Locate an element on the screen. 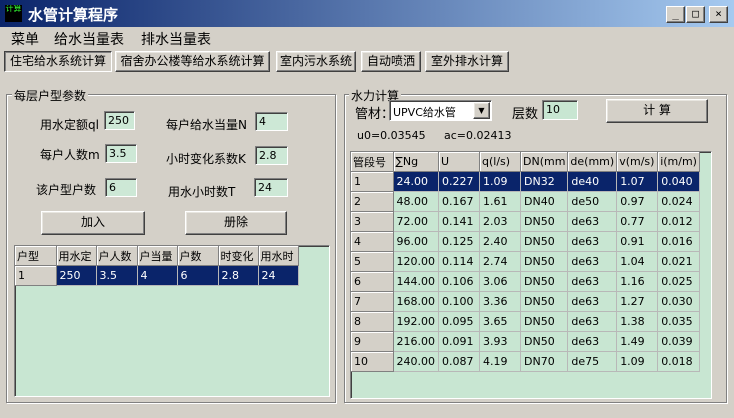 The width and height of the screenshot is (734, 418). table-cell: 1.49 is located at coordinates (637, 341).